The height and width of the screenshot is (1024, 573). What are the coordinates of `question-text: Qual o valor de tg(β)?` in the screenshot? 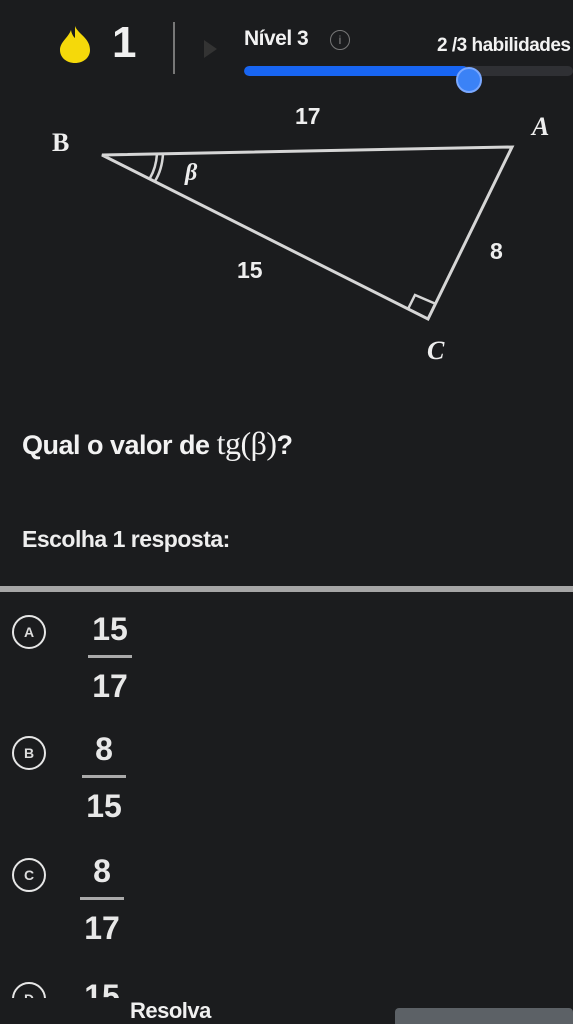 It's located at (157, 443).